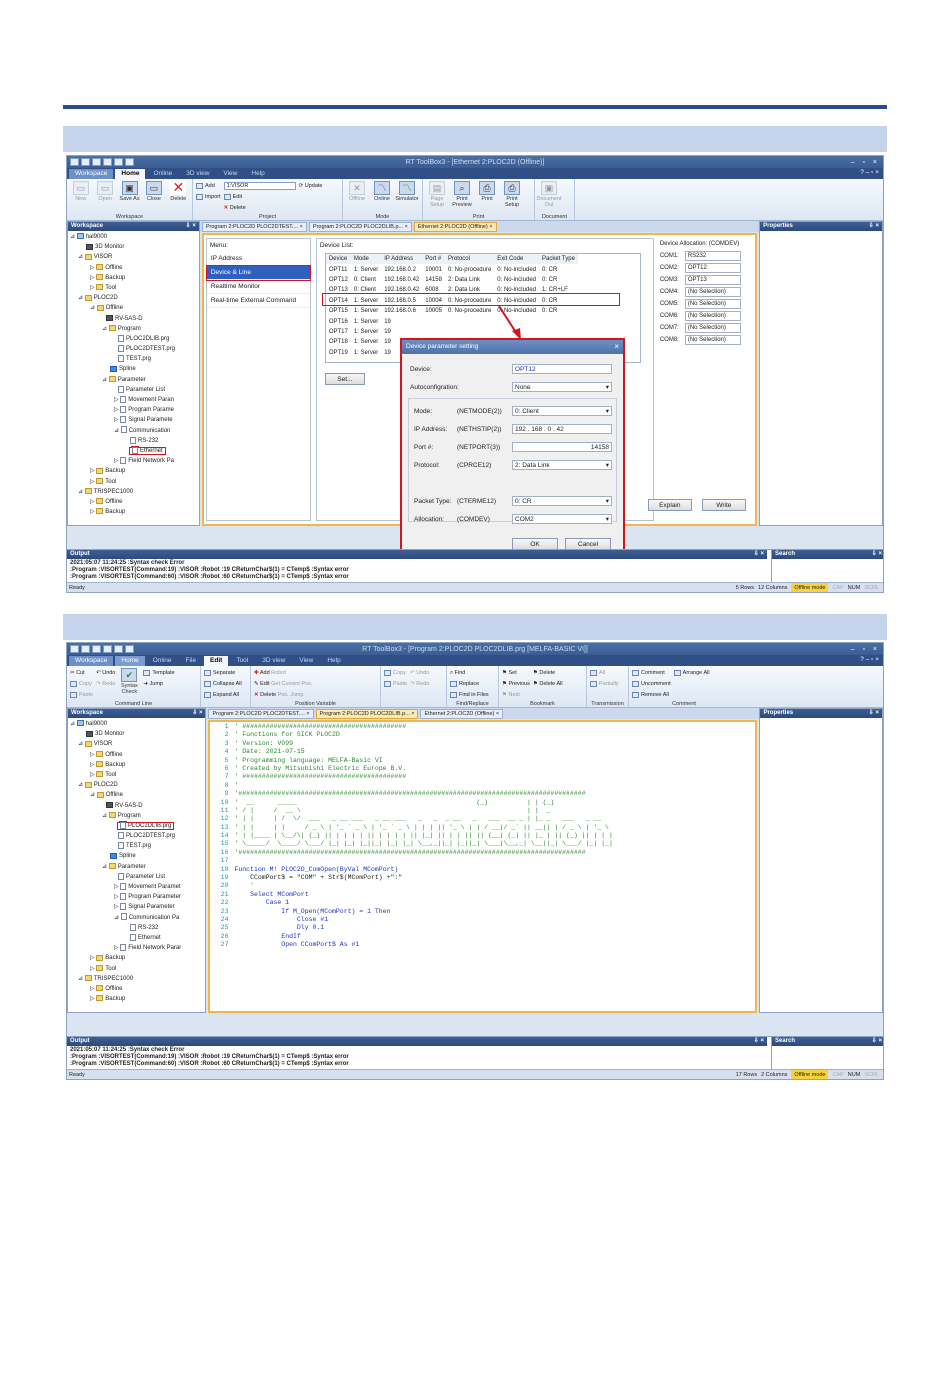 The height and width of the screenshot is (1397, 950). Describe the element at coordinates (136, 918) in the screenshot. I see `tree-item: ⊿ Communication Pa` at that location.